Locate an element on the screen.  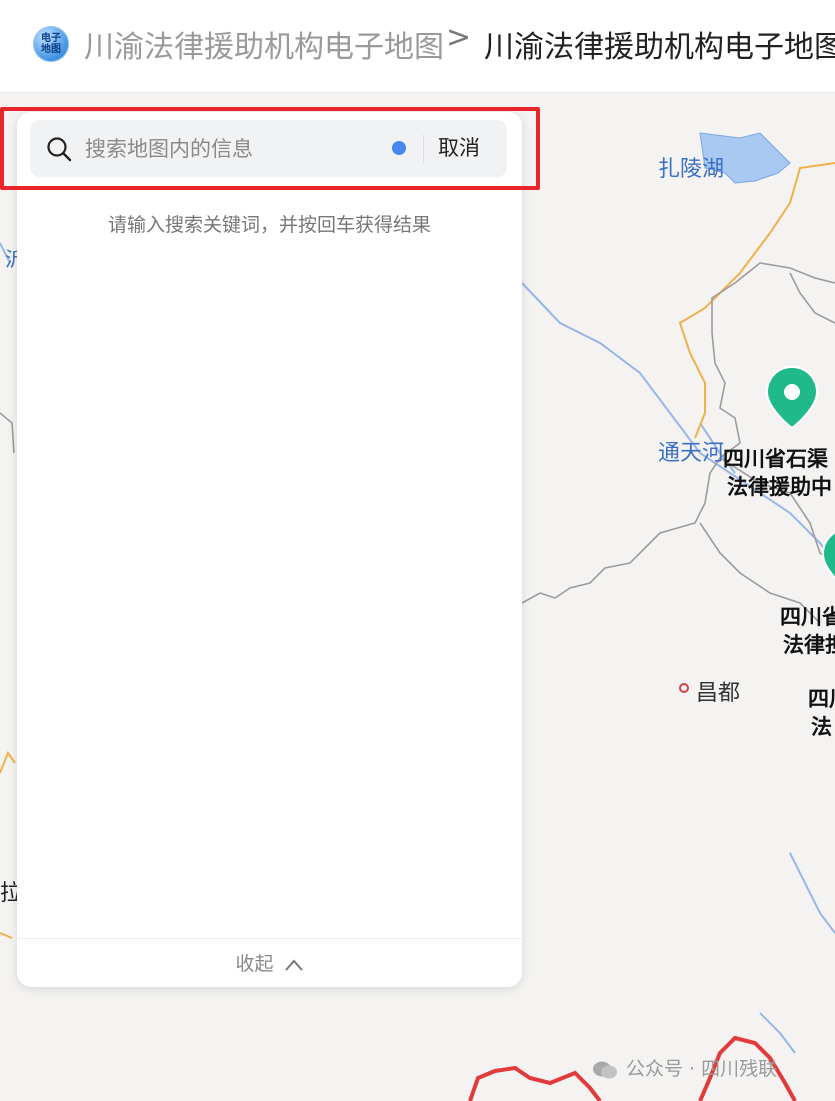
collapse-bar: 收起 is located at coordinates (269, 962).